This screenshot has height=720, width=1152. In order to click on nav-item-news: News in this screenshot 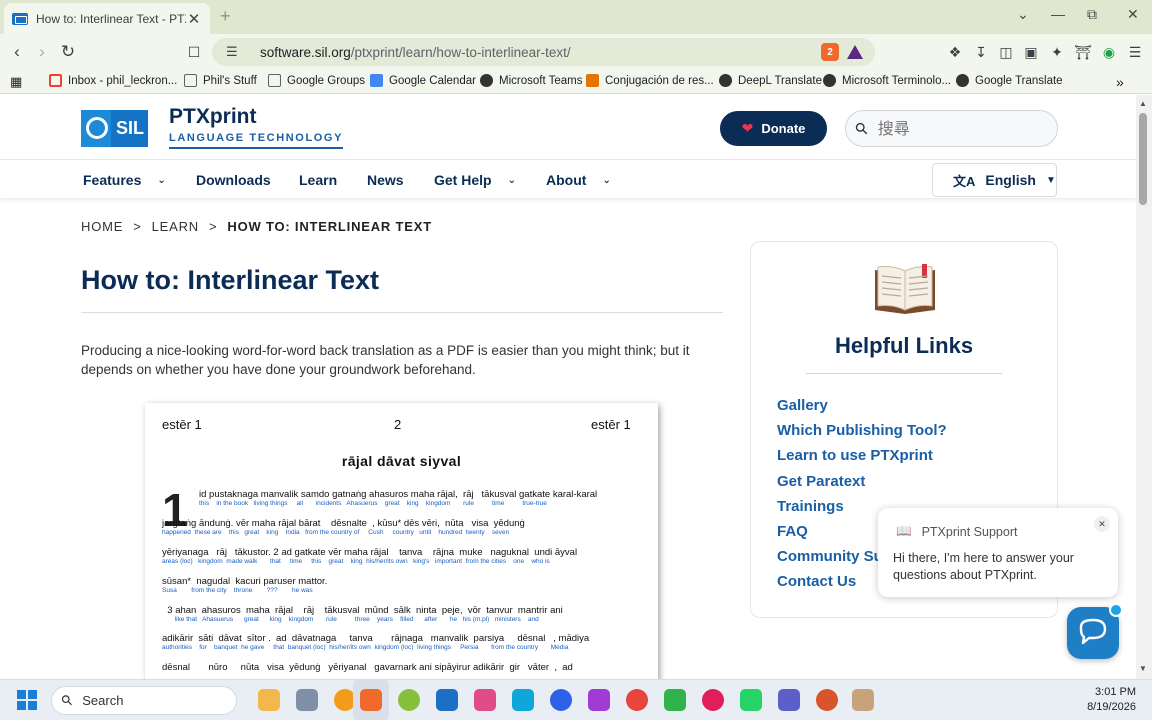, I will do `click(385, 180)`.